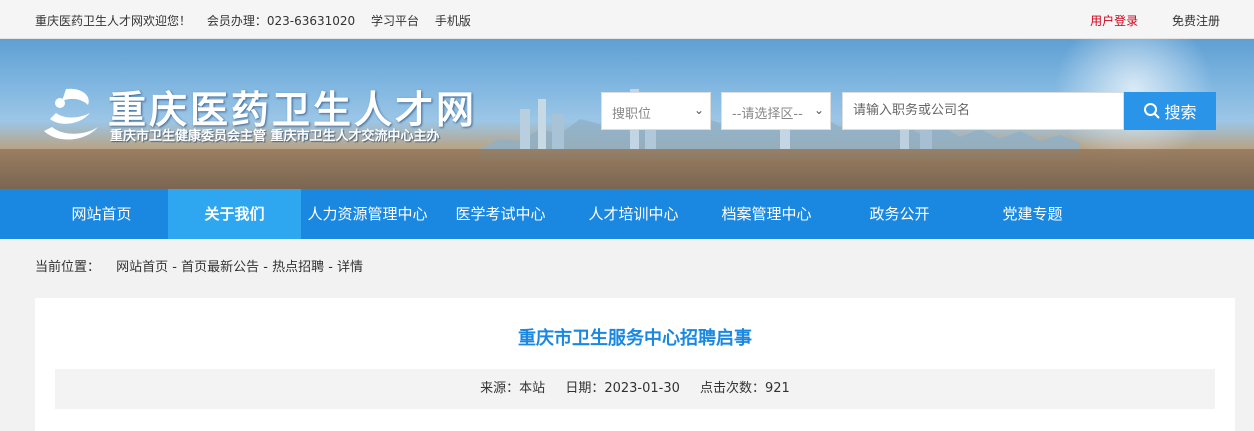 The image size is (1254, 431). Describe the element at coordinates (453, 21) in the screenshot. I see `mobile-version-link: 手机版` at that location.